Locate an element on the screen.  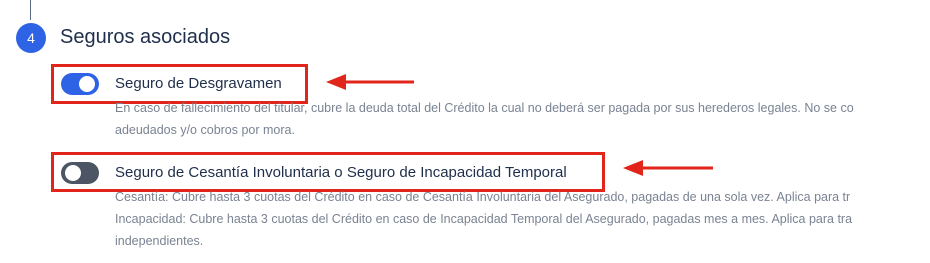
stepper-connector-line is located at coordinates (30, 10).